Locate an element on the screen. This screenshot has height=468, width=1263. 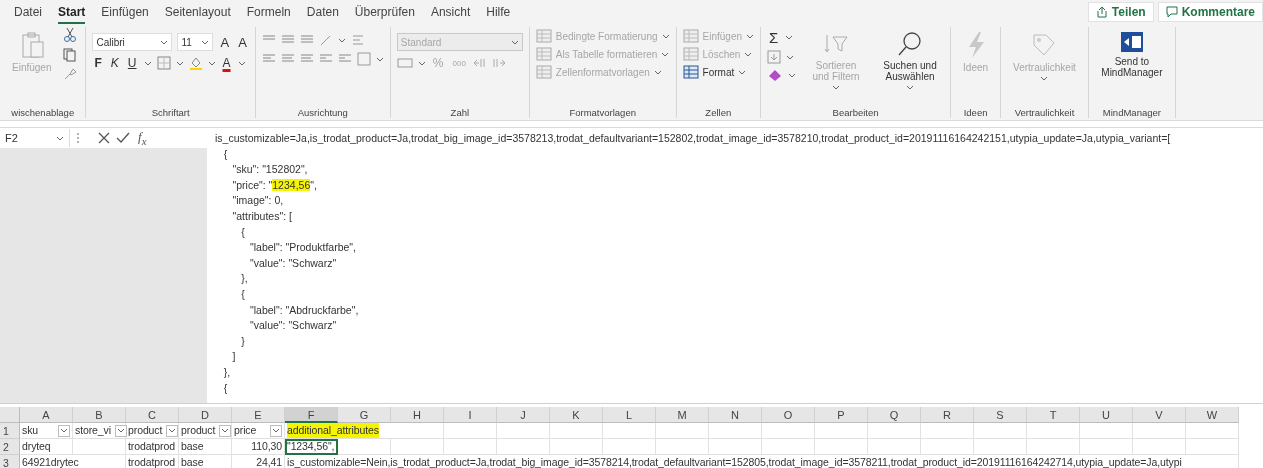
borders-icon is located at coordinates (163, 63).